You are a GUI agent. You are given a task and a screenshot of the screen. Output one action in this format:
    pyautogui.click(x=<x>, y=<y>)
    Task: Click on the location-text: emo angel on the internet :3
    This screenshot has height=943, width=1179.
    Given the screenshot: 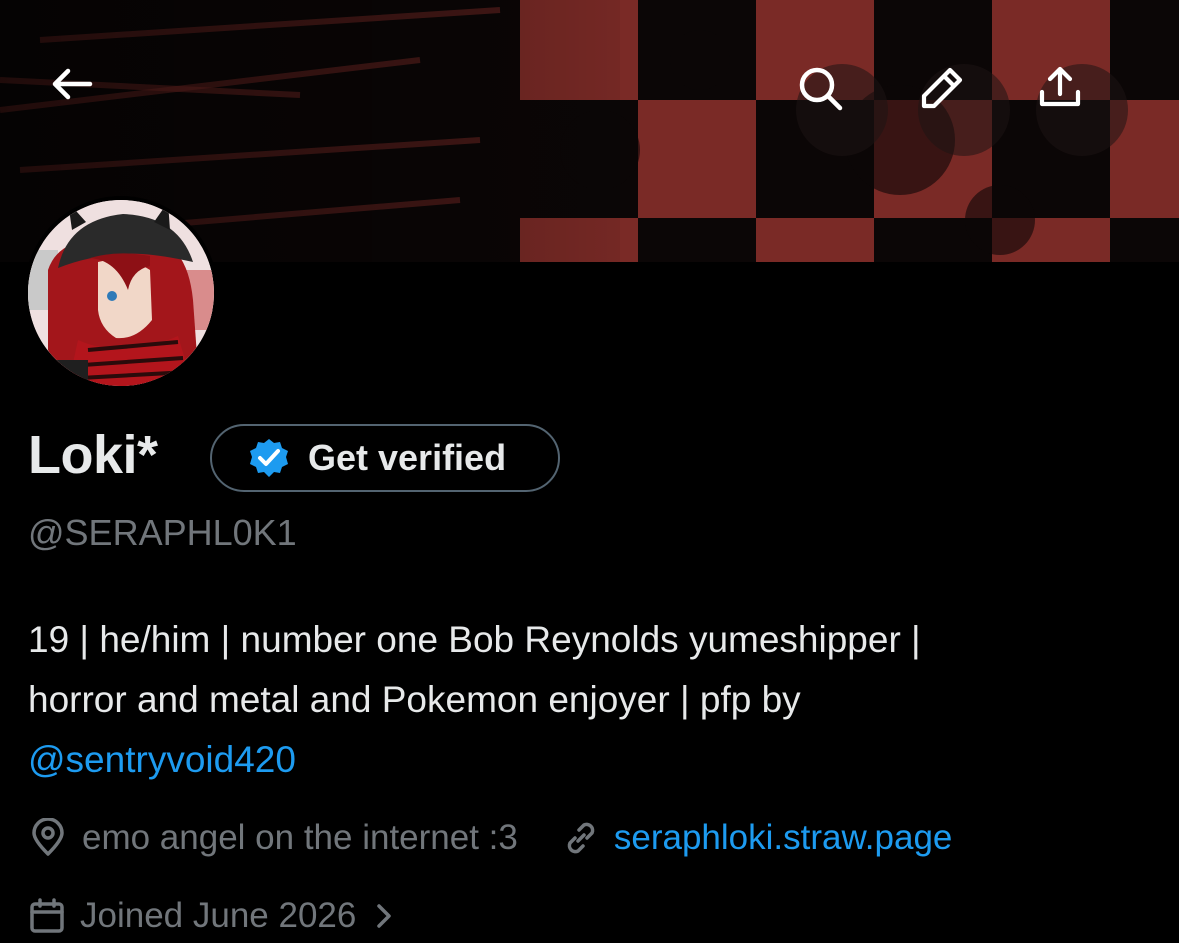 What is the action you would take?
    pyautogui.click(x=300, y=837)
    